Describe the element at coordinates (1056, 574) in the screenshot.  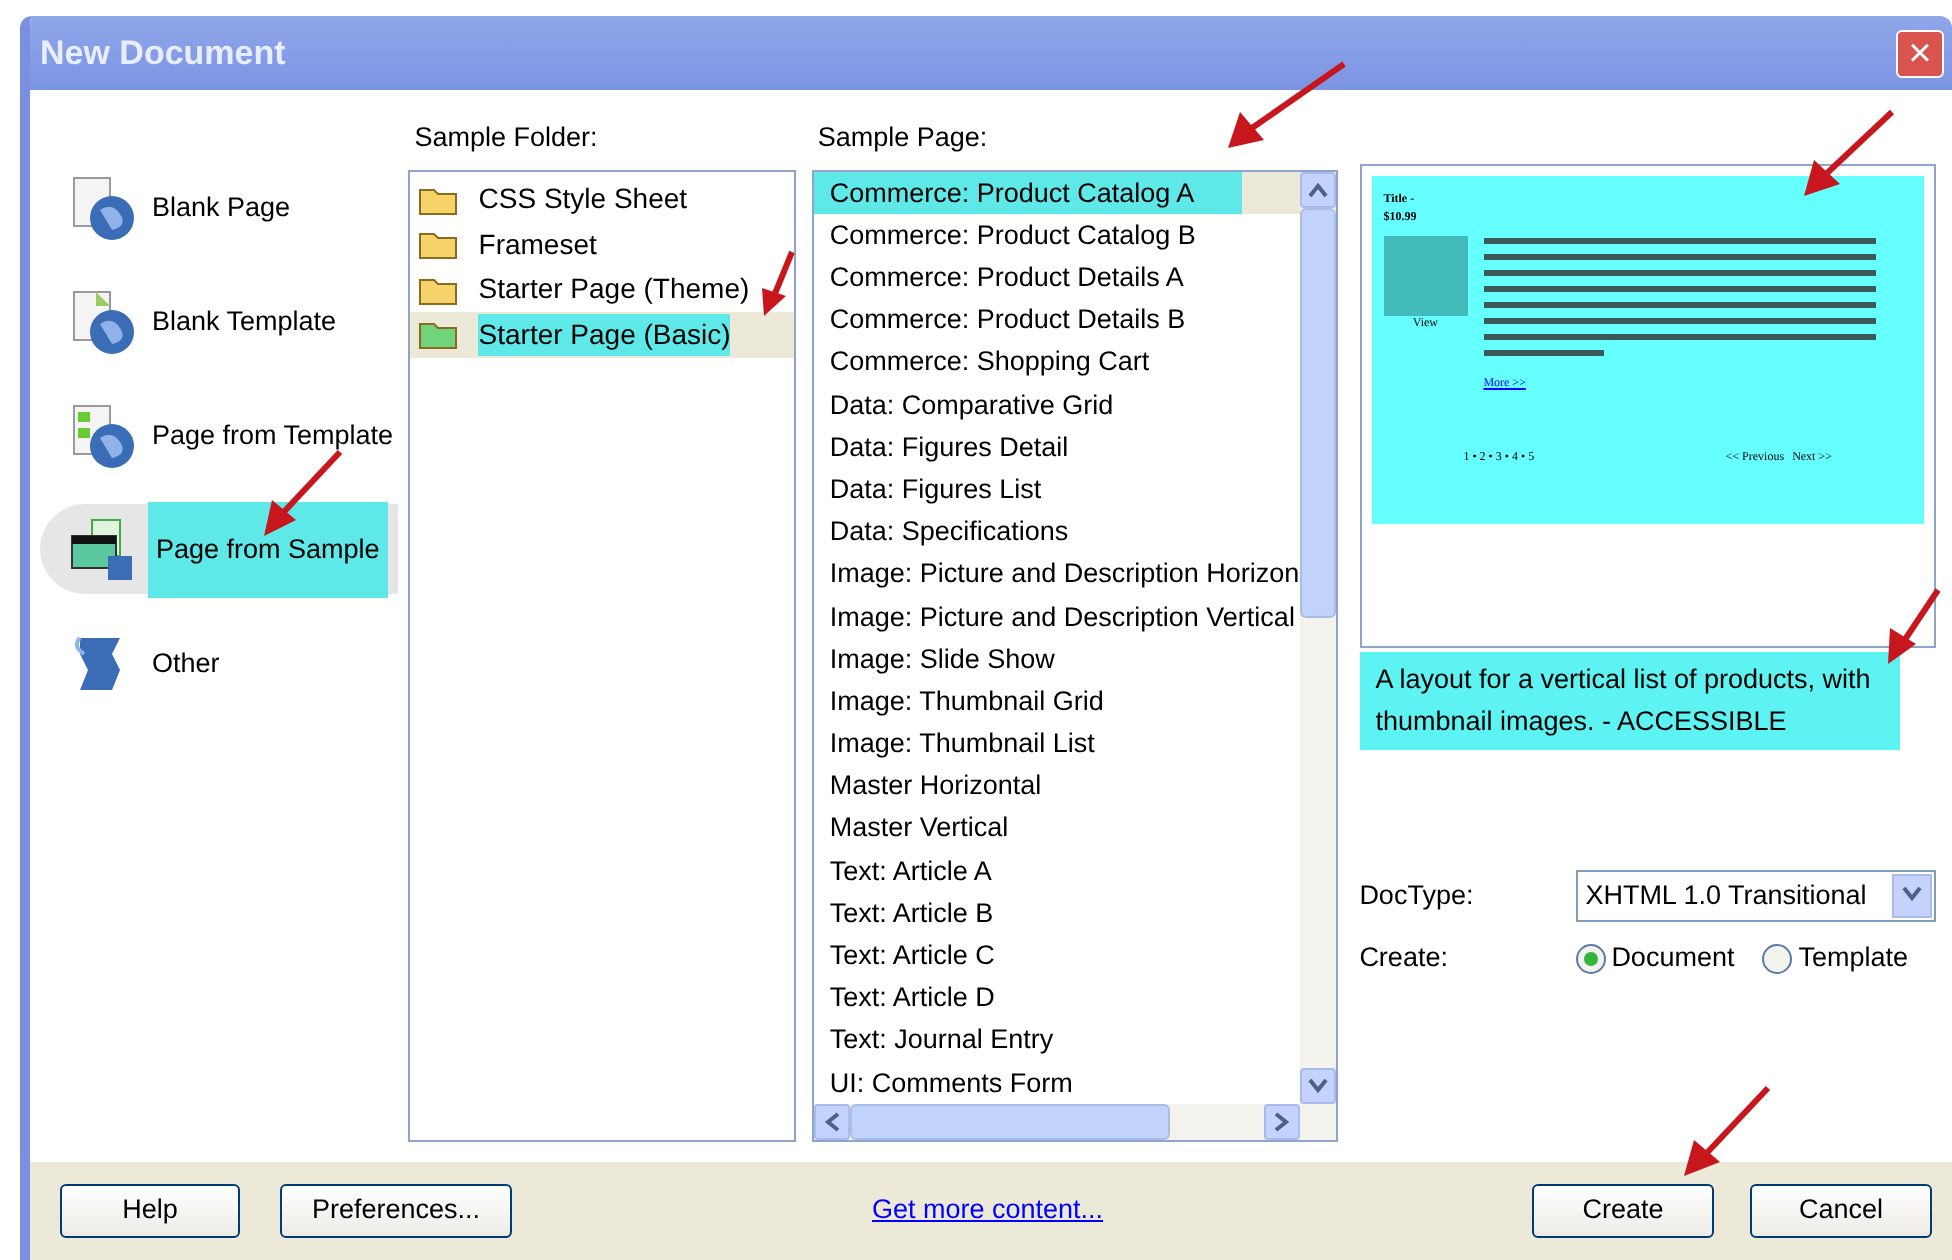
I see `sample-page-item: Image: Picture and Description Horizon` at that location.